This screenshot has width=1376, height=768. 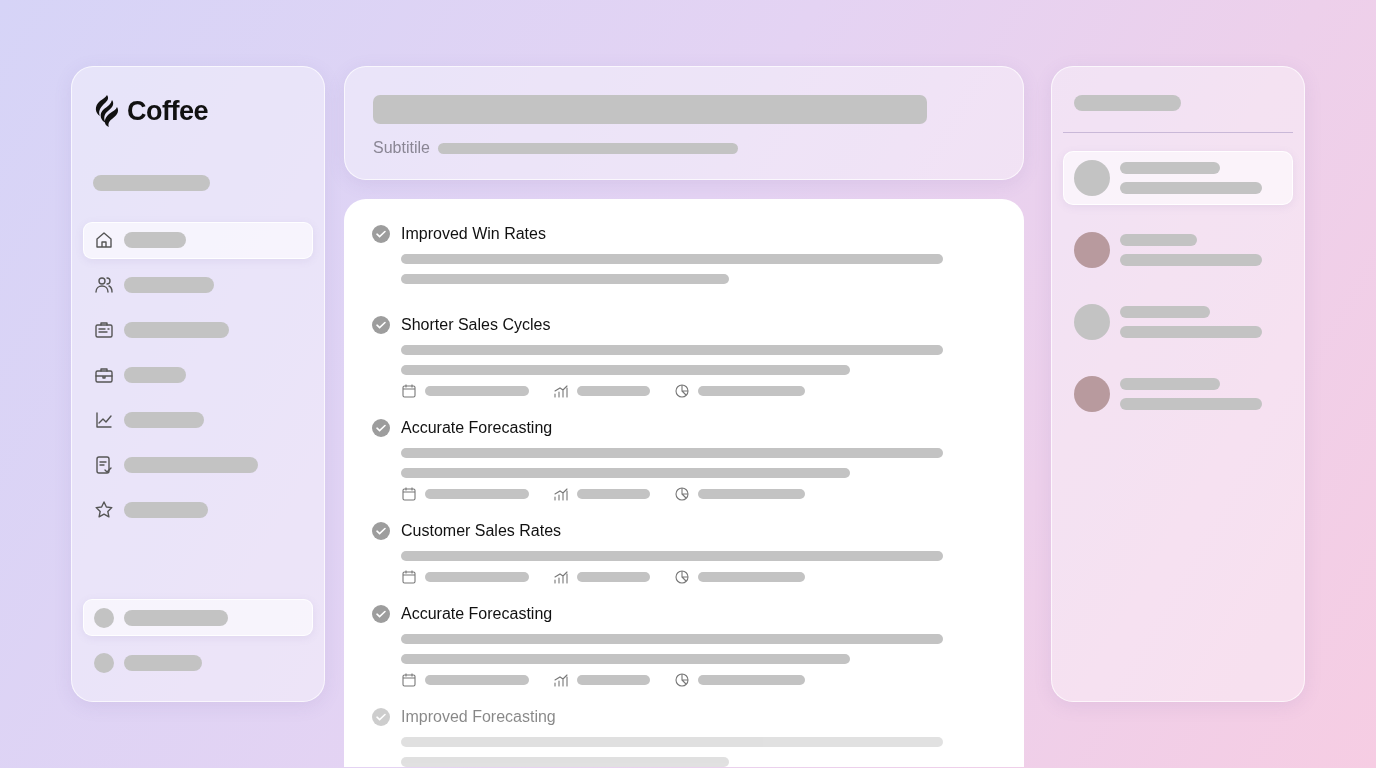 What do you see at coordinates (1178, 178) in the screenshot?
I see `contact-item` at bounding box center [1178, 178].